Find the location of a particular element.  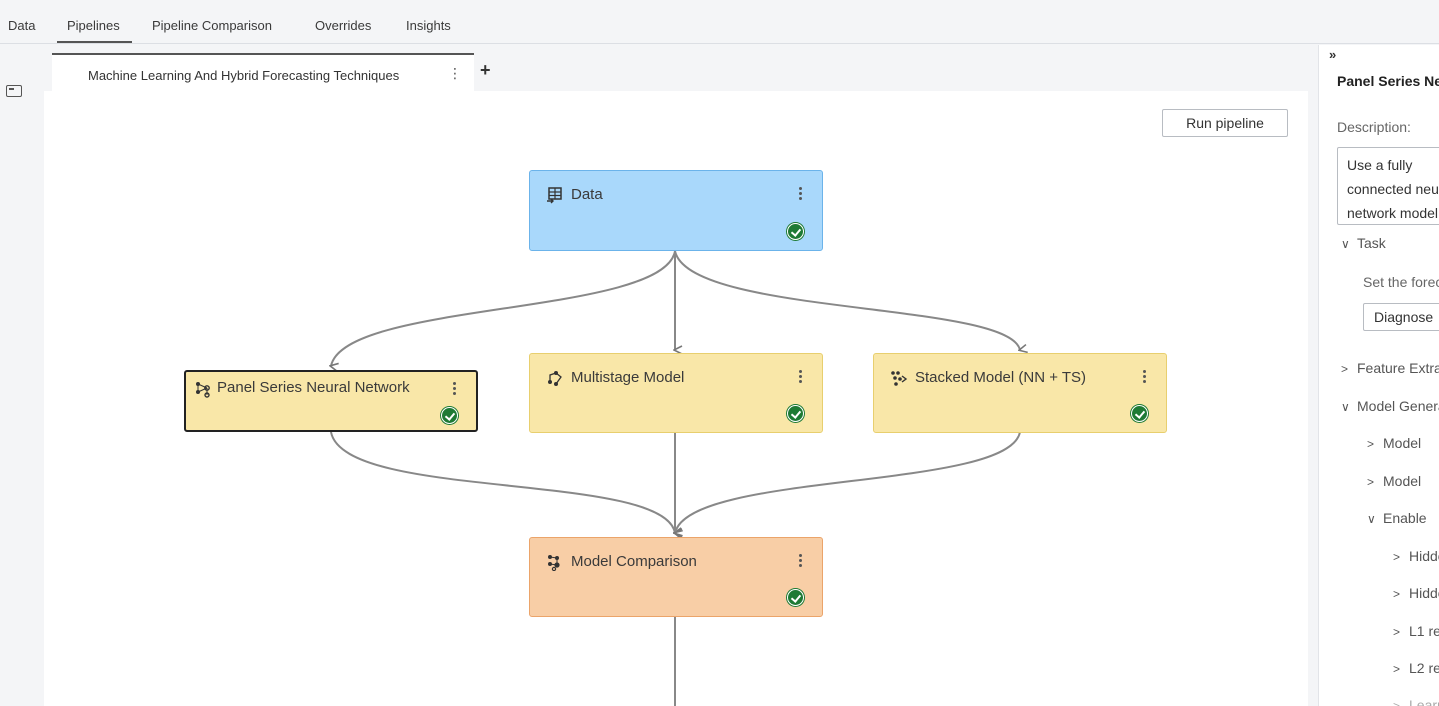

stacked-model-icon is located at coordinates (899, 378).